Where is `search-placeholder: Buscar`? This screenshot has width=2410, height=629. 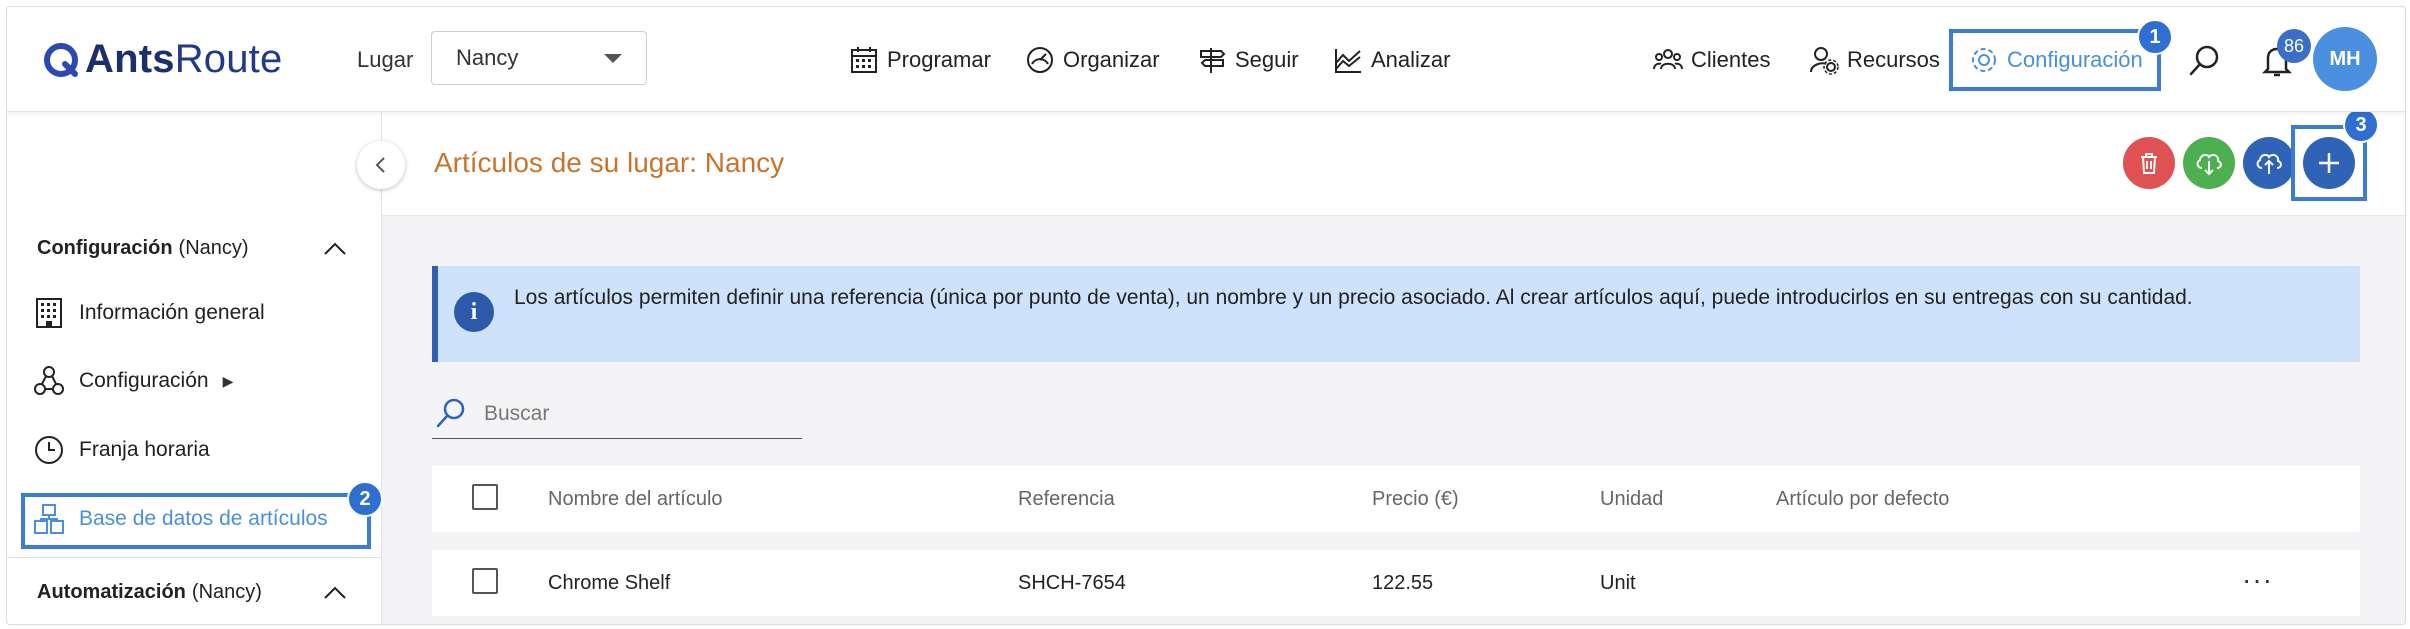 search-placeholder: Buscar is located at coordinates (517, 413).